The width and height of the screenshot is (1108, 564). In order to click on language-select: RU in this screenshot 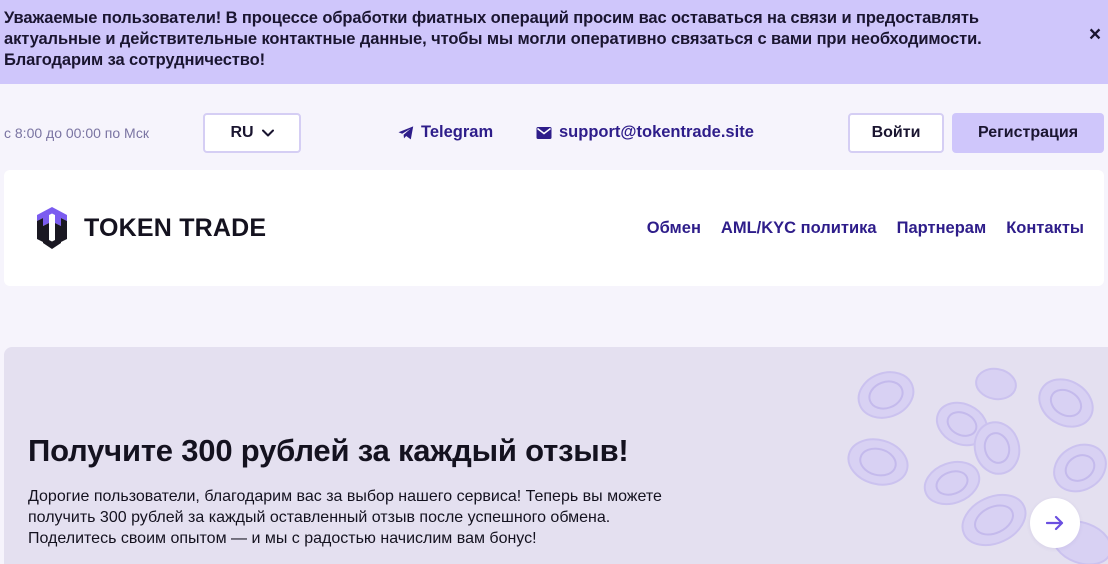, I will do `click(252, 133)`.